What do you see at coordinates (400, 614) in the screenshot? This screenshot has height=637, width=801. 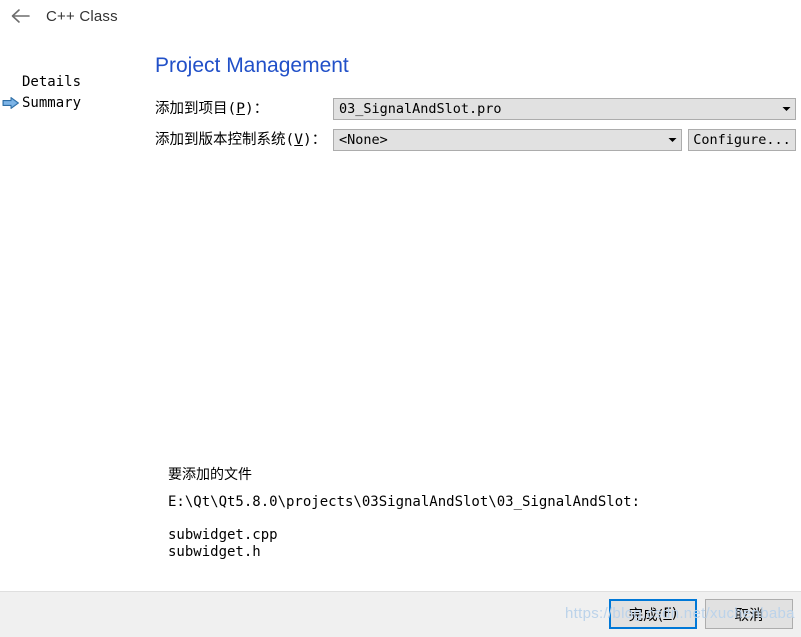 I see `dialog-footer: 完成(F) 取消` at bounding box center [400, 614].